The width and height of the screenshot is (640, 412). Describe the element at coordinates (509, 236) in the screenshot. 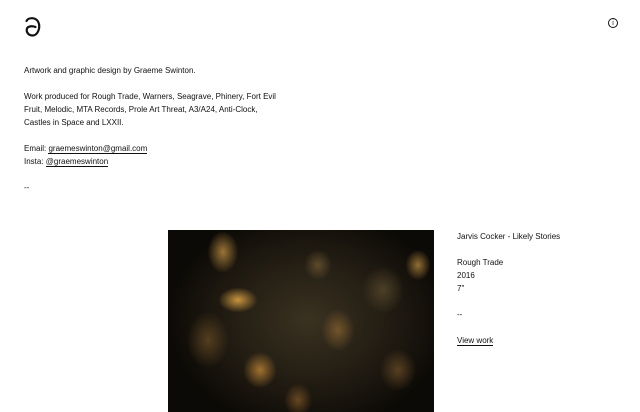

I see `work-title: Jarvis Cocker - Likely Stories` at that location.